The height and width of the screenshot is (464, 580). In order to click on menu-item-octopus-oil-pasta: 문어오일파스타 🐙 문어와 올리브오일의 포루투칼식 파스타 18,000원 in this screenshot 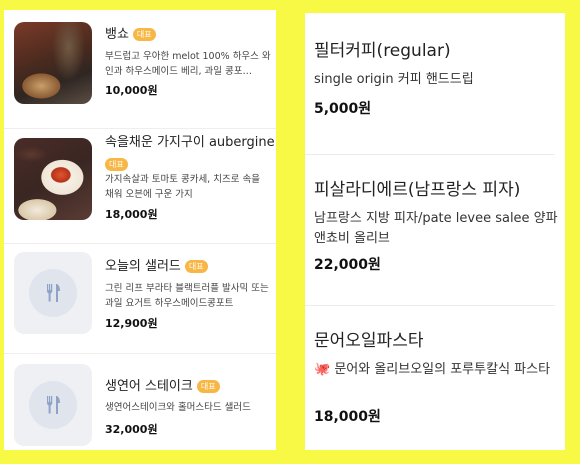, I will do `click(436, 378)`.